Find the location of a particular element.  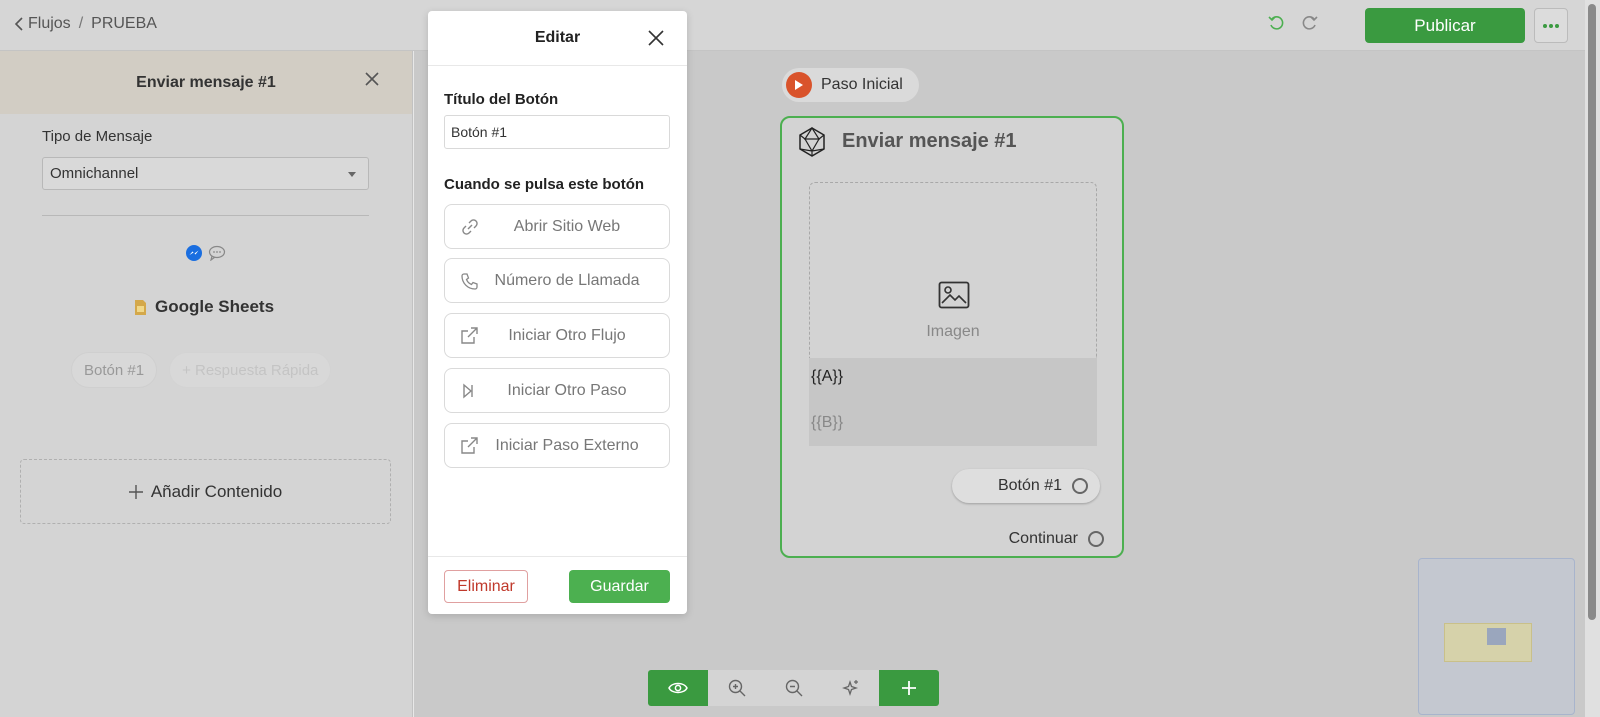

back-link: Flujos is located at coordinates (42, 24).